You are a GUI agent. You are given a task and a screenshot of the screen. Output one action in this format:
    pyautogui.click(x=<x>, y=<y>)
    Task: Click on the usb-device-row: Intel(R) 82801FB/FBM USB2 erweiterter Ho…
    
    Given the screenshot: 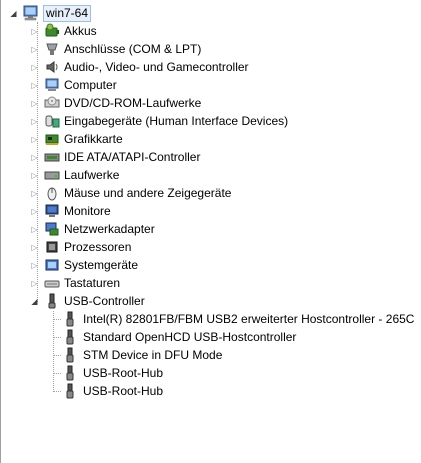 What is the action you would take?
    pyautogui.click(x=211, y=319)
    